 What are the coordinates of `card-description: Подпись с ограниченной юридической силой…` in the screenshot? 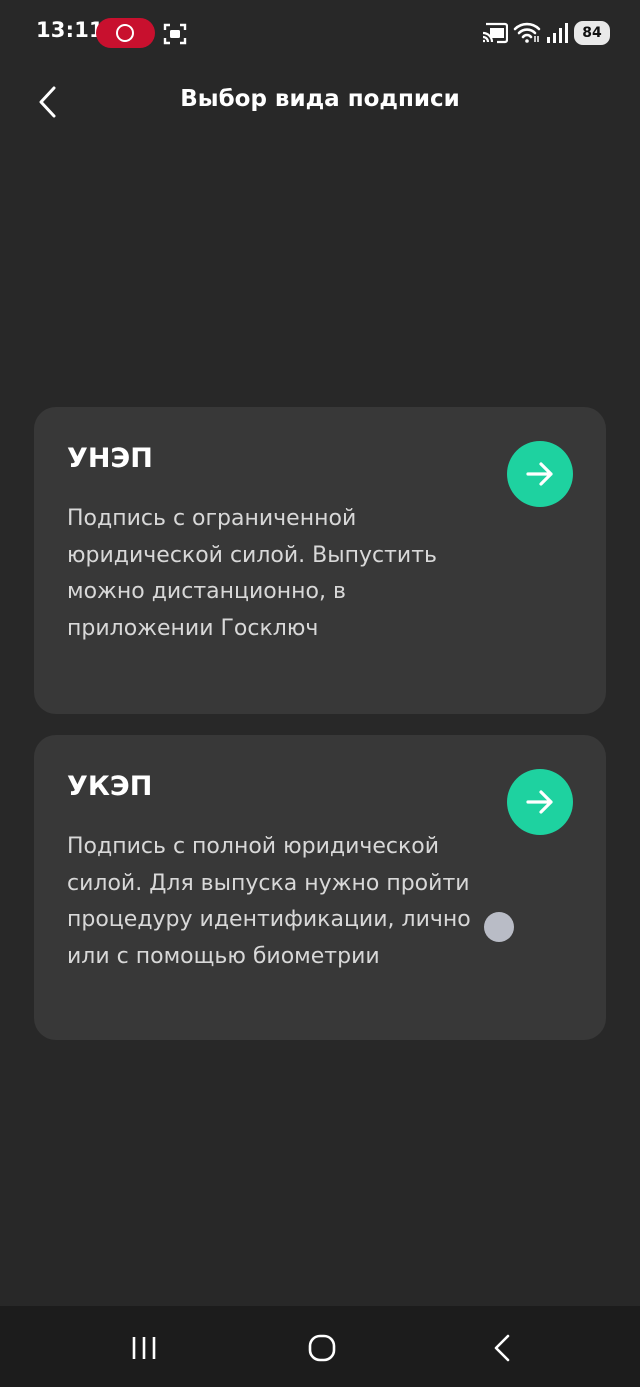 It's located at (252, 573).